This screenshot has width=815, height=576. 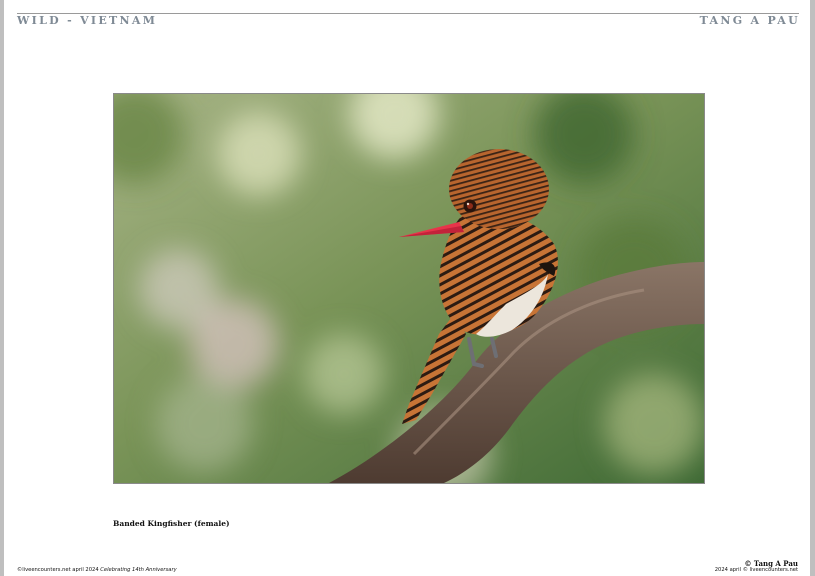 What do you see at coordinates (138, 570) in the screenshot?
I see `footer-anniversary: Celebrating 14th Anniversary` at bounding box center [138, 570].